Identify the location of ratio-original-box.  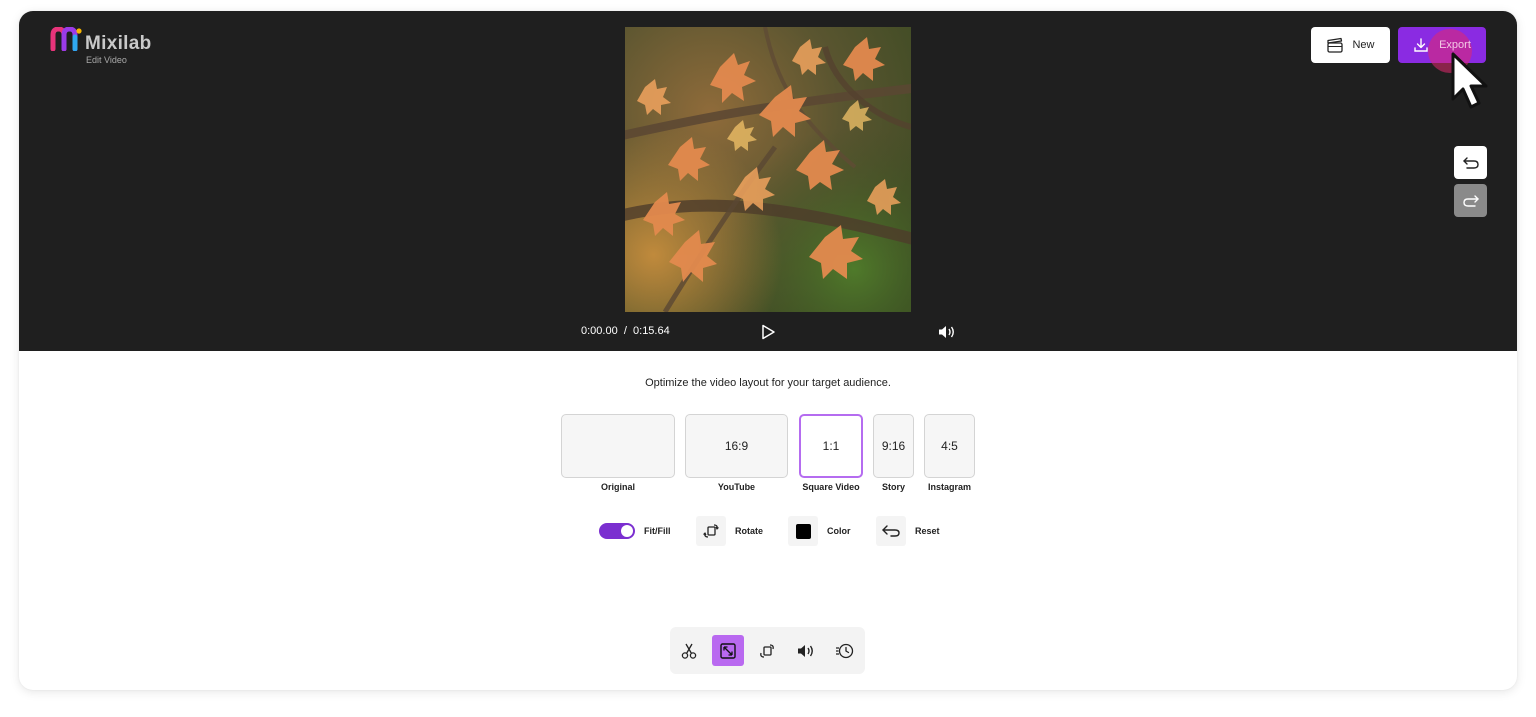
(618, 446).